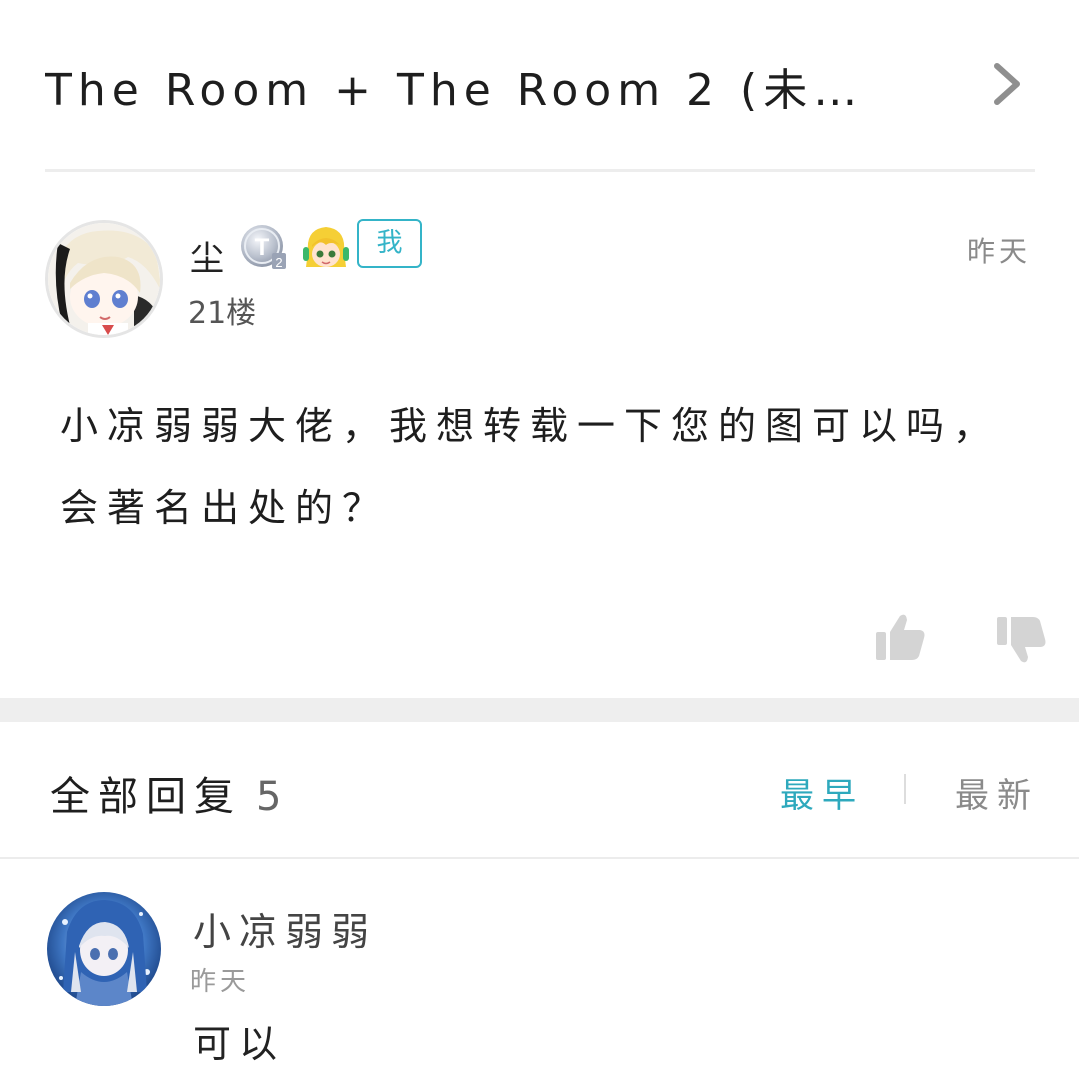 The width and height of the screenshot is (1079, 1085). What do you see at coordinates (539, 790) in the screenshot?
I see `replies-header: 全部回复 5 最早 最新` at bounding box center [539, 790].